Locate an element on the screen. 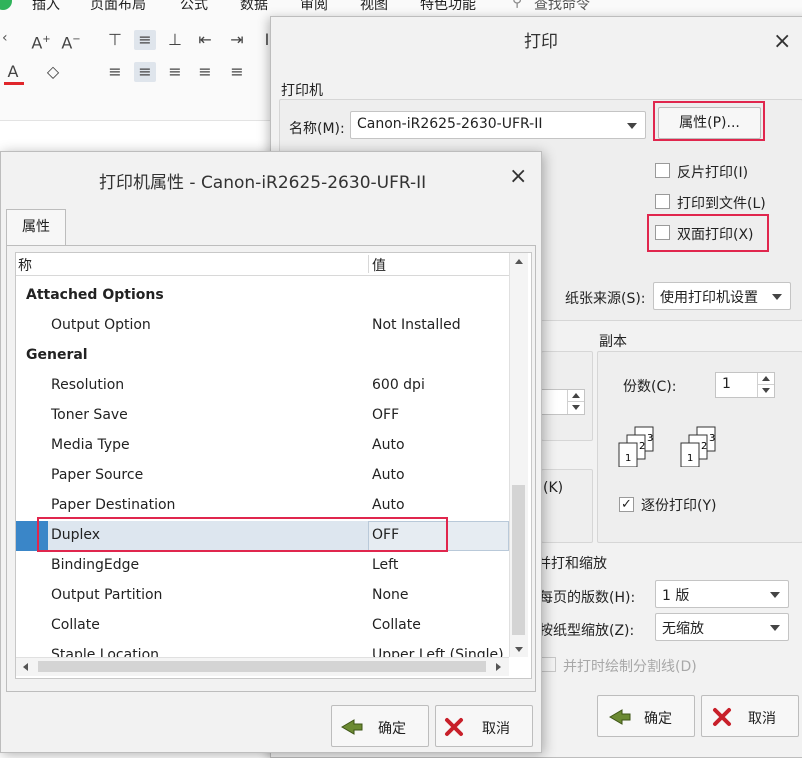  paper-source-select: 使用打印机设置 is located at coordinates (722, 296).